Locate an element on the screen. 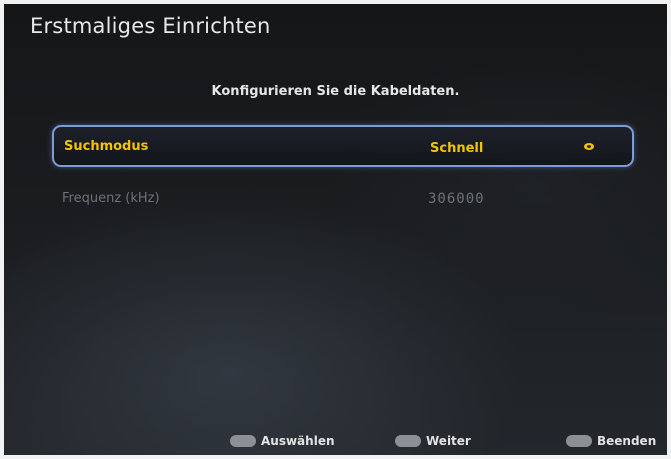 This screenshot has width=671, height=459. setting-label: Suchmodus is located at coordinates (106, 146).